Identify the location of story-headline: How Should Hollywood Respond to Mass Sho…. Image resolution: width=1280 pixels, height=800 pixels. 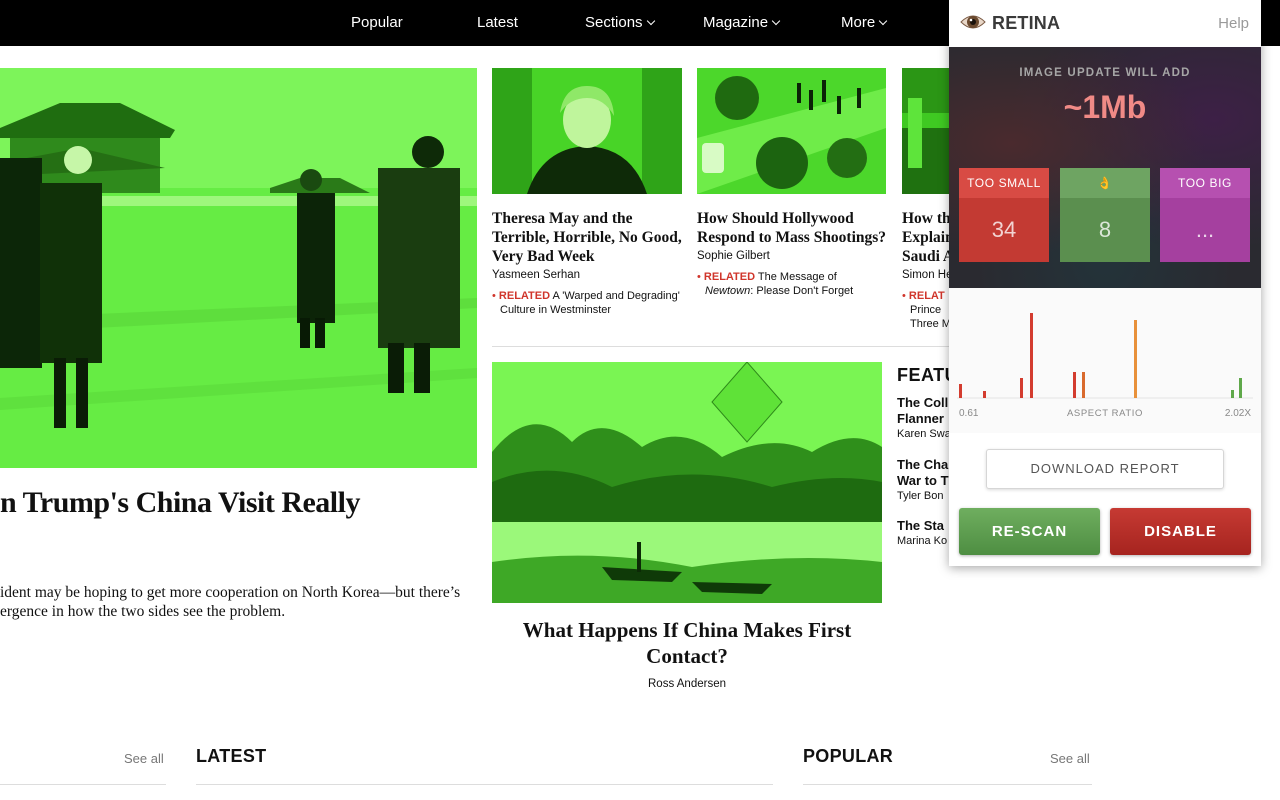
(792, 228).